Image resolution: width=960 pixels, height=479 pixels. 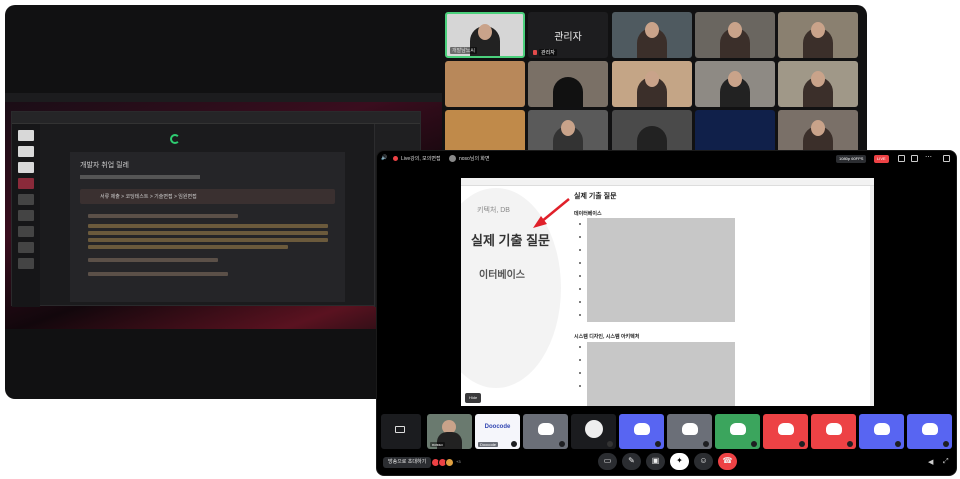 I want to click on soundboard-icon: ☺, so click(x=703, y=460).